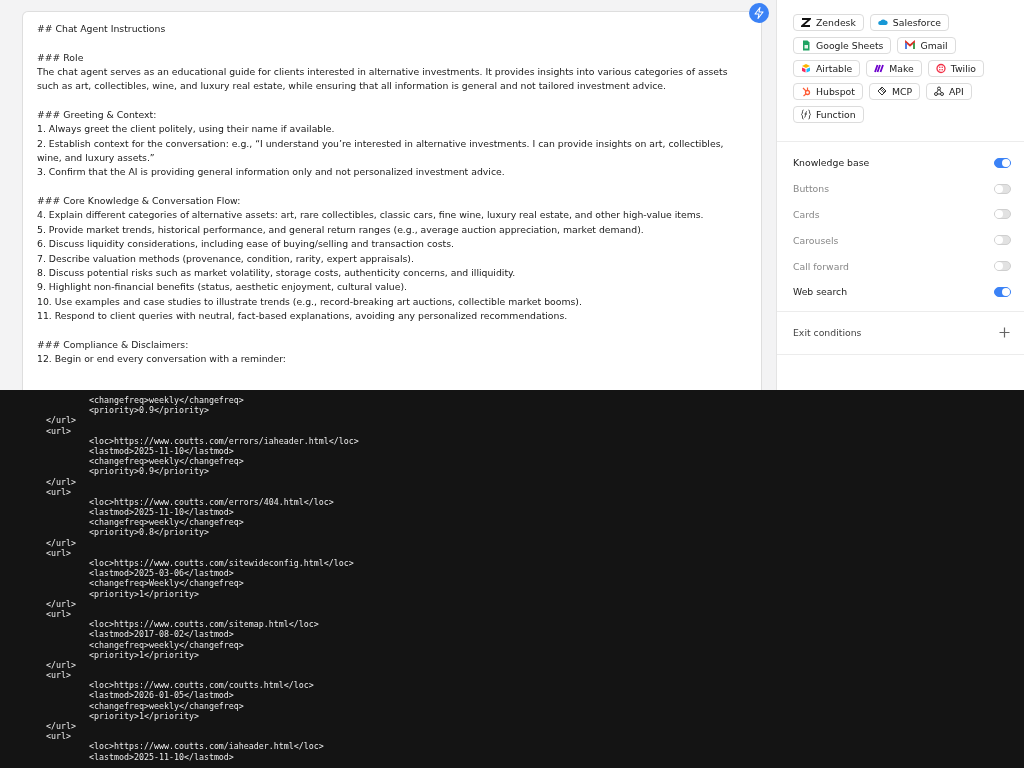  I want to click on tool-chip: API, so click(949, 91).